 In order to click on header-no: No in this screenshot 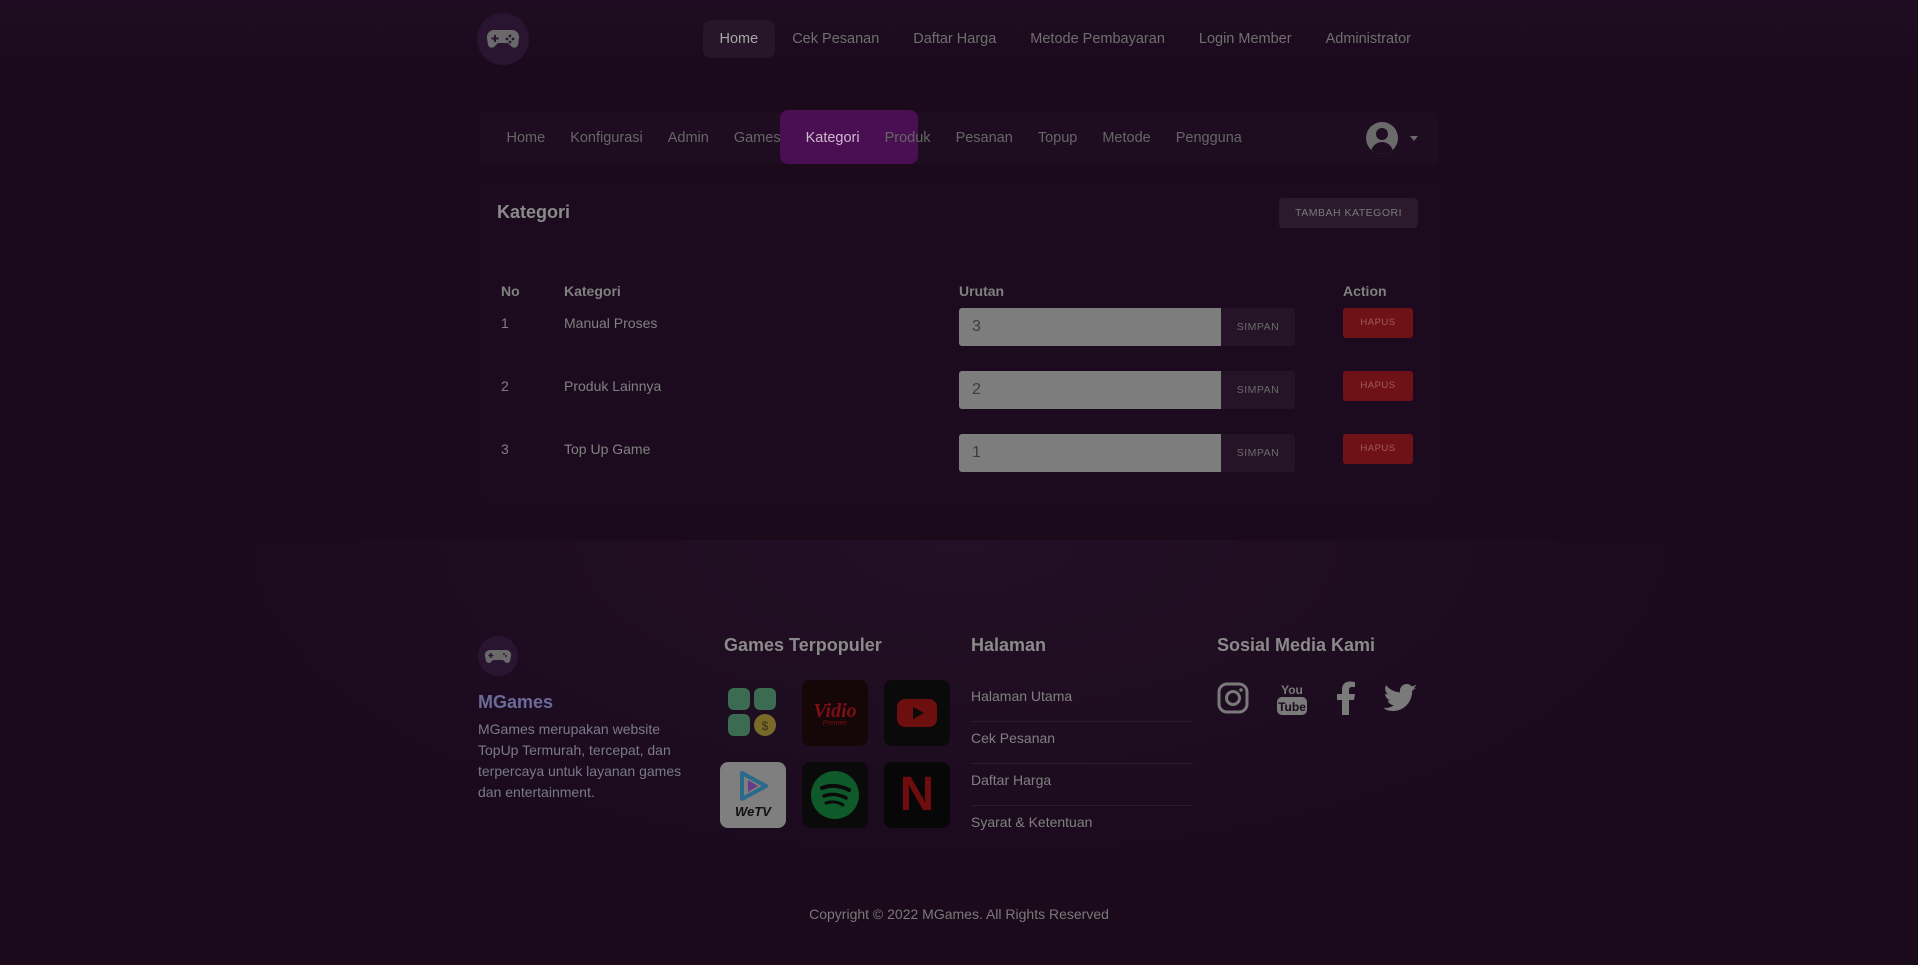, I will do `click(510, 291)`.